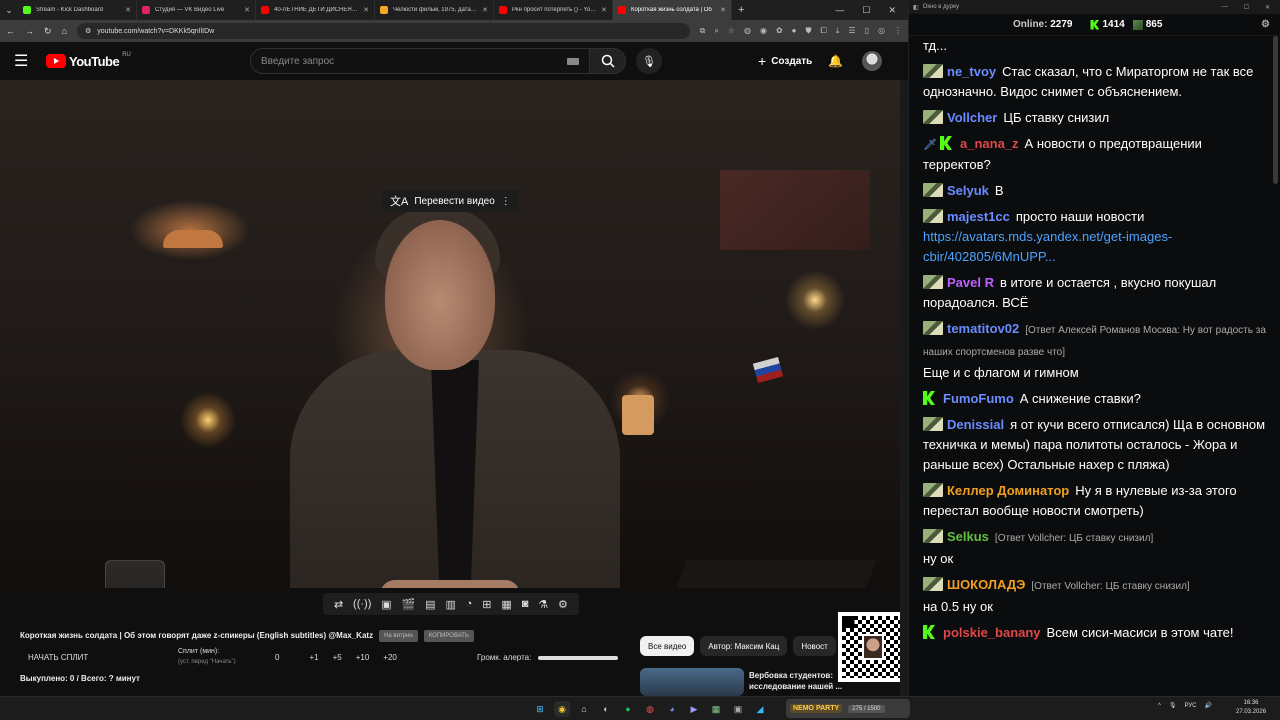 The height and width of the screenshot is (720, 1280). What do you see at coordinates (553, 10) in the screenshot?
I see `browser-tab: Ркн просит потерпеть () - YouT ✕` at bounding box center [553, 10].